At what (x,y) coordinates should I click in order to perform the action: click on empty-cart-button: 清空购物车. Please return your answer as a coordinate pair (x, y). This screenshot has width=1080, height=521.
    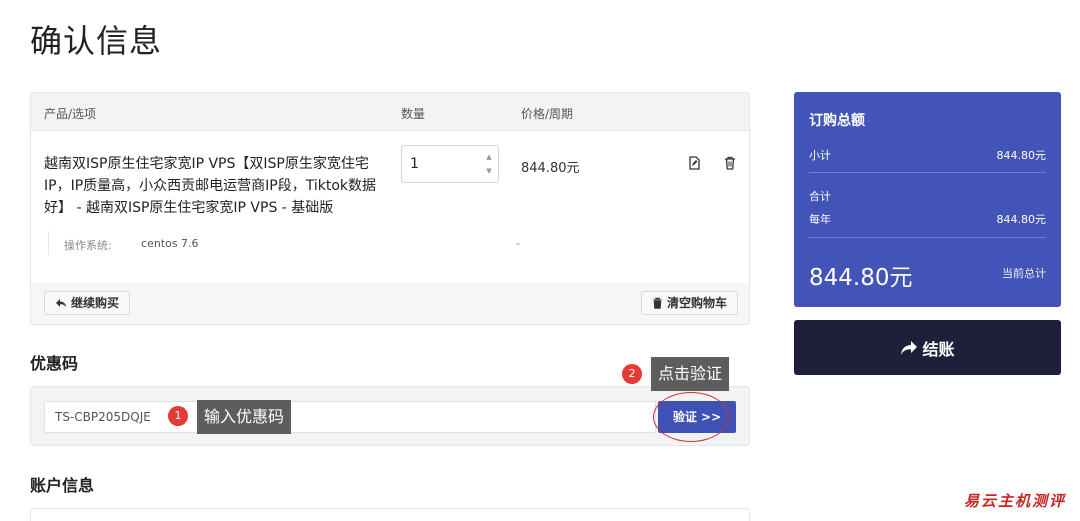
    Looking at the image, I should click on (690, 303).